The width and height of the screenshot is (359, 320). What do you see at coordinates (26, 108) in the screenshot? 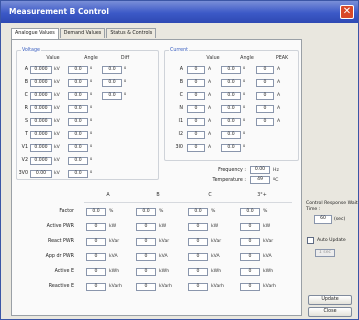
I see `voltage-row-label: R` at bounding box center [26, 108].